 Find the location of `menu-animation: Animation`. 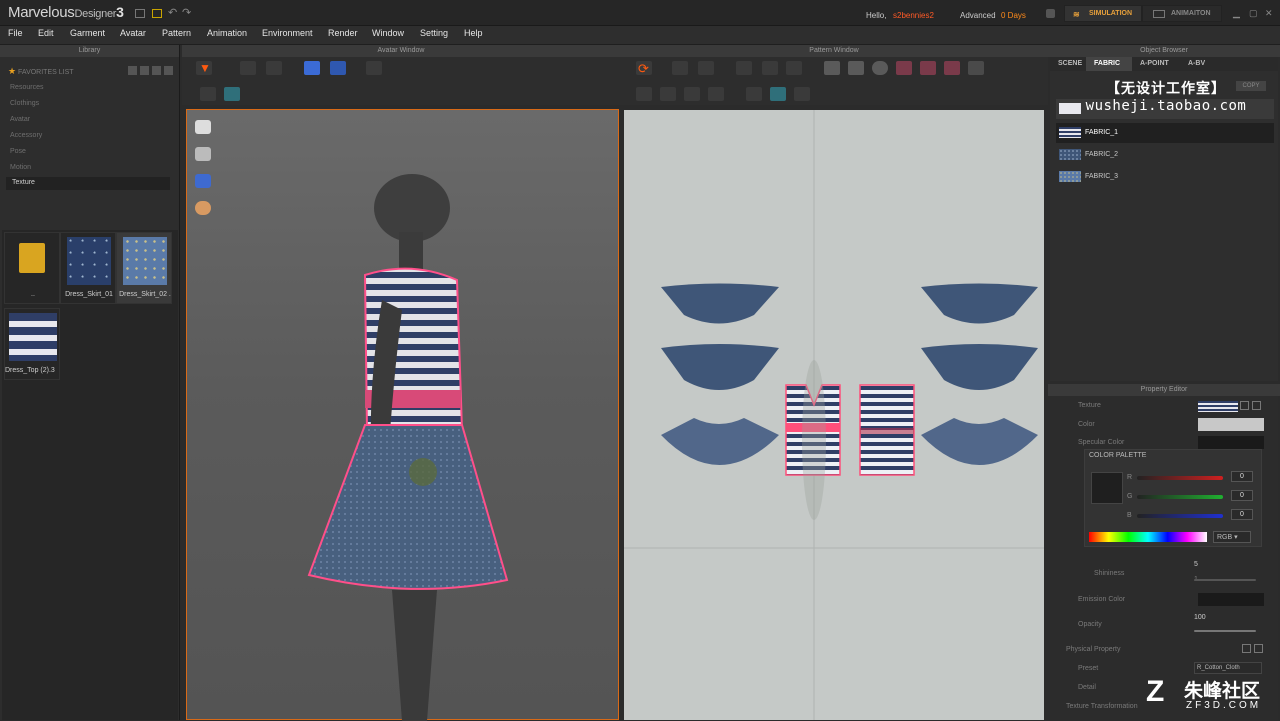

menu-animation: Animation is located at coordinates (227, 33).